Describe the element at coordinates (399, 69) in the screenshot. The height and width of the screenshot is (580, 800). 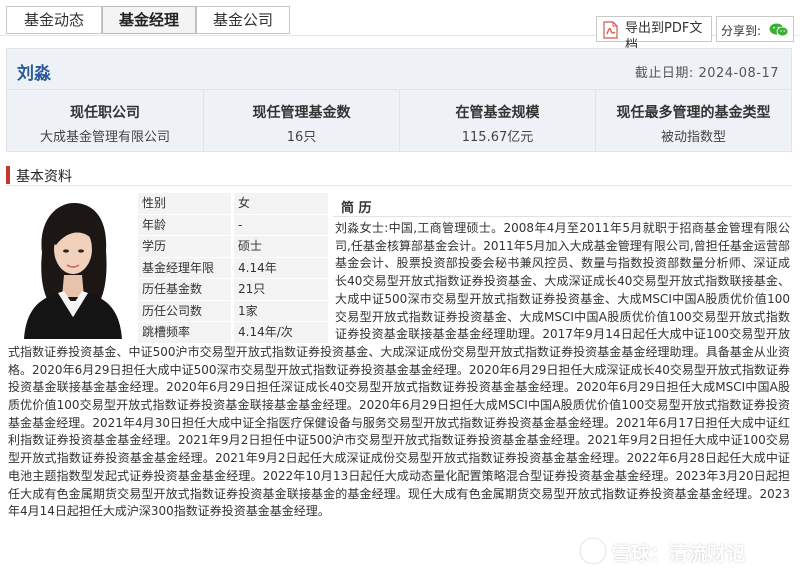
I see `manager-header: 刘淼 截止日期: 2024-08-17` at that location.